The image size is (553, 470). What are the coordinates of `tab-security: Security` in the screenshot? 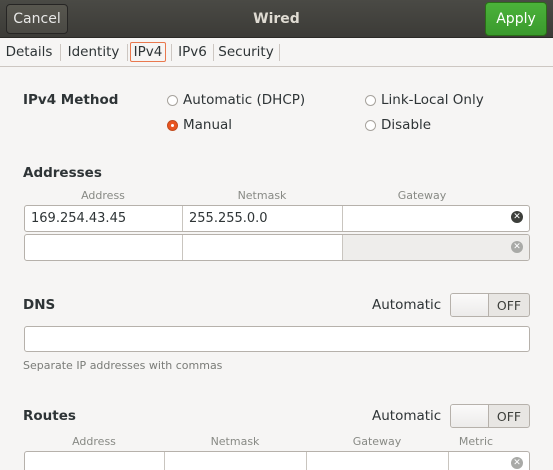 It's located at (246, 52).